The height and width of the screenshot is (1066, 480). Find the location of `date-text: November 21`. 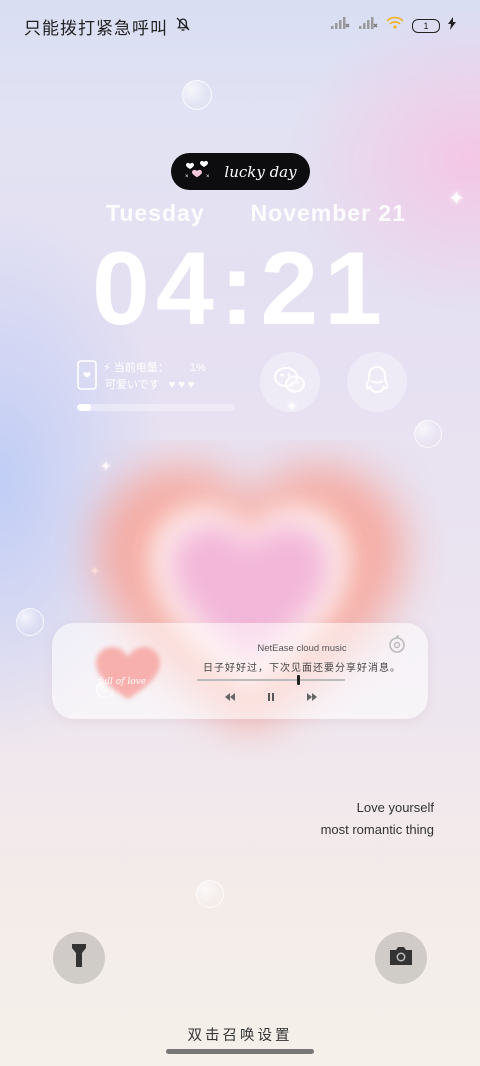

date-text: November 21 is located at coordinates (328, 213).